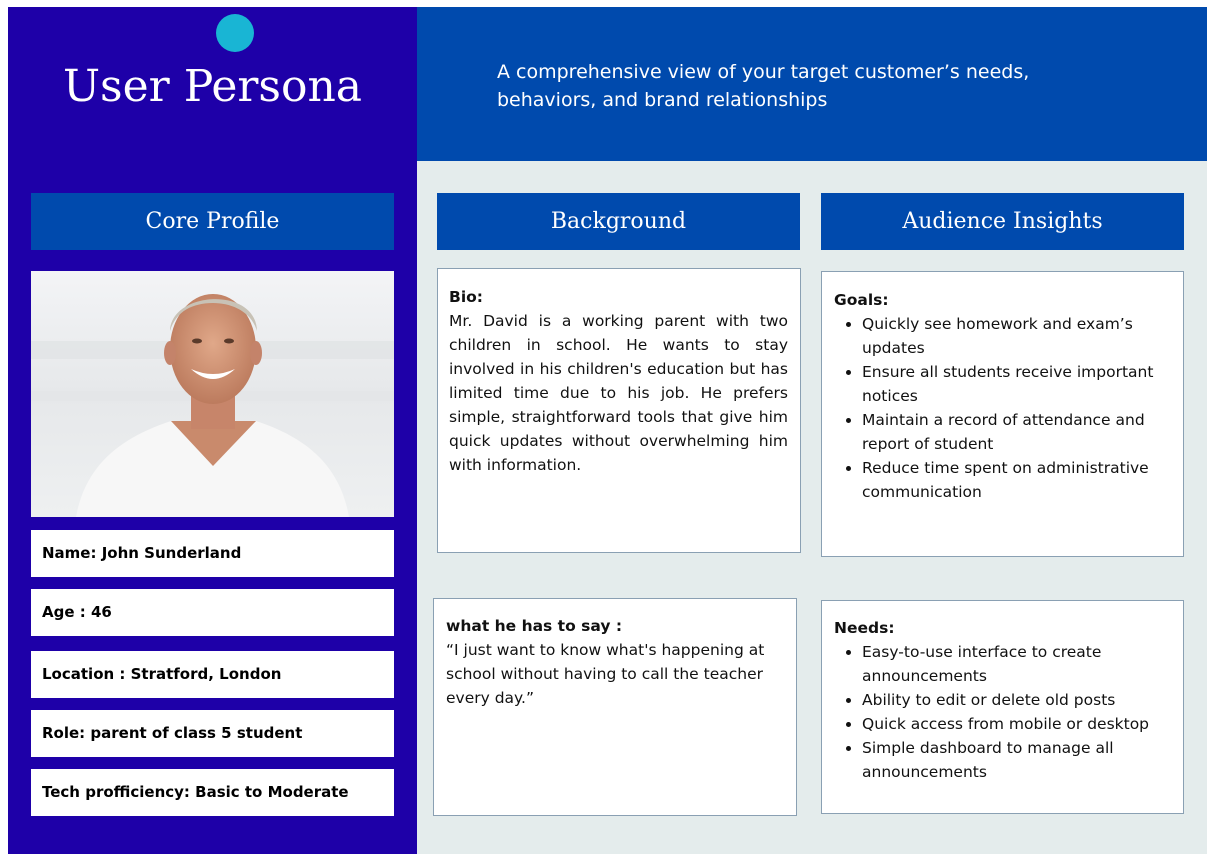 Image resolution: width=1207 pixels, height=854 pixels. I want to click on list-item: Quick access from mobile or desktop, so click(1016, 724).